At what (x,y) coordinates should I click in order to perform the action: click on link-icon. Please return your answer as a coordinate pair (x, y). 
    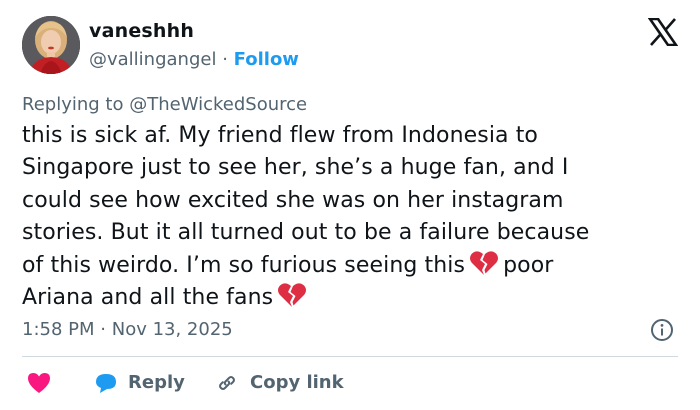
    Looking at the image, I should click on (227, 383).